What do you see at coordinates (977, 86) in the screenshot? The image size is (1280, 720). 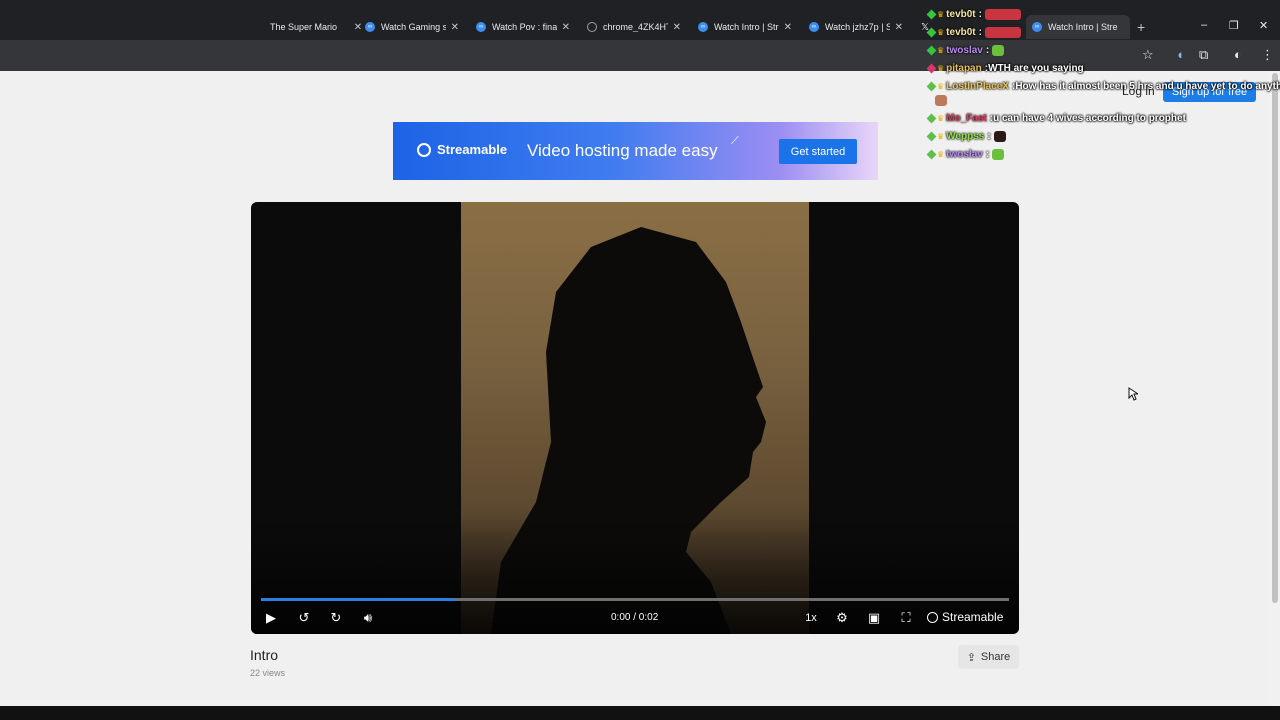 I see `chat-username: LostInPlaceX` at bounding box center [977, 86].